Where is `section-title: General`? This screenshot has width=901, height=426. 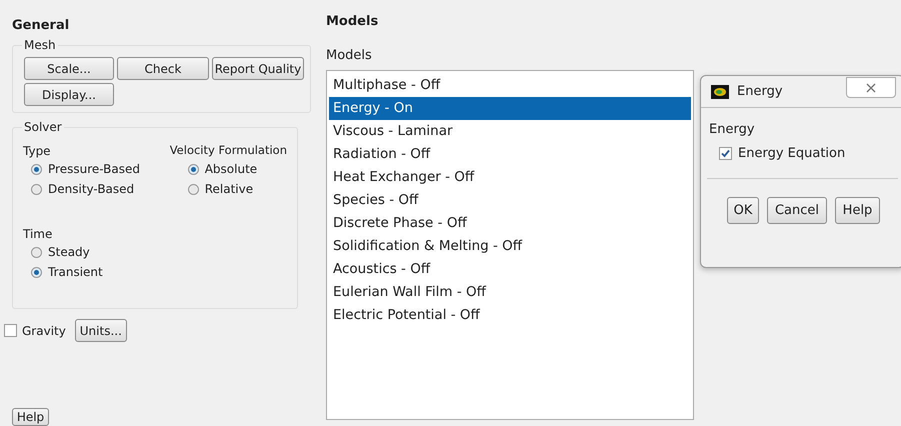
section-title: General is located at coordinates (41, 25).